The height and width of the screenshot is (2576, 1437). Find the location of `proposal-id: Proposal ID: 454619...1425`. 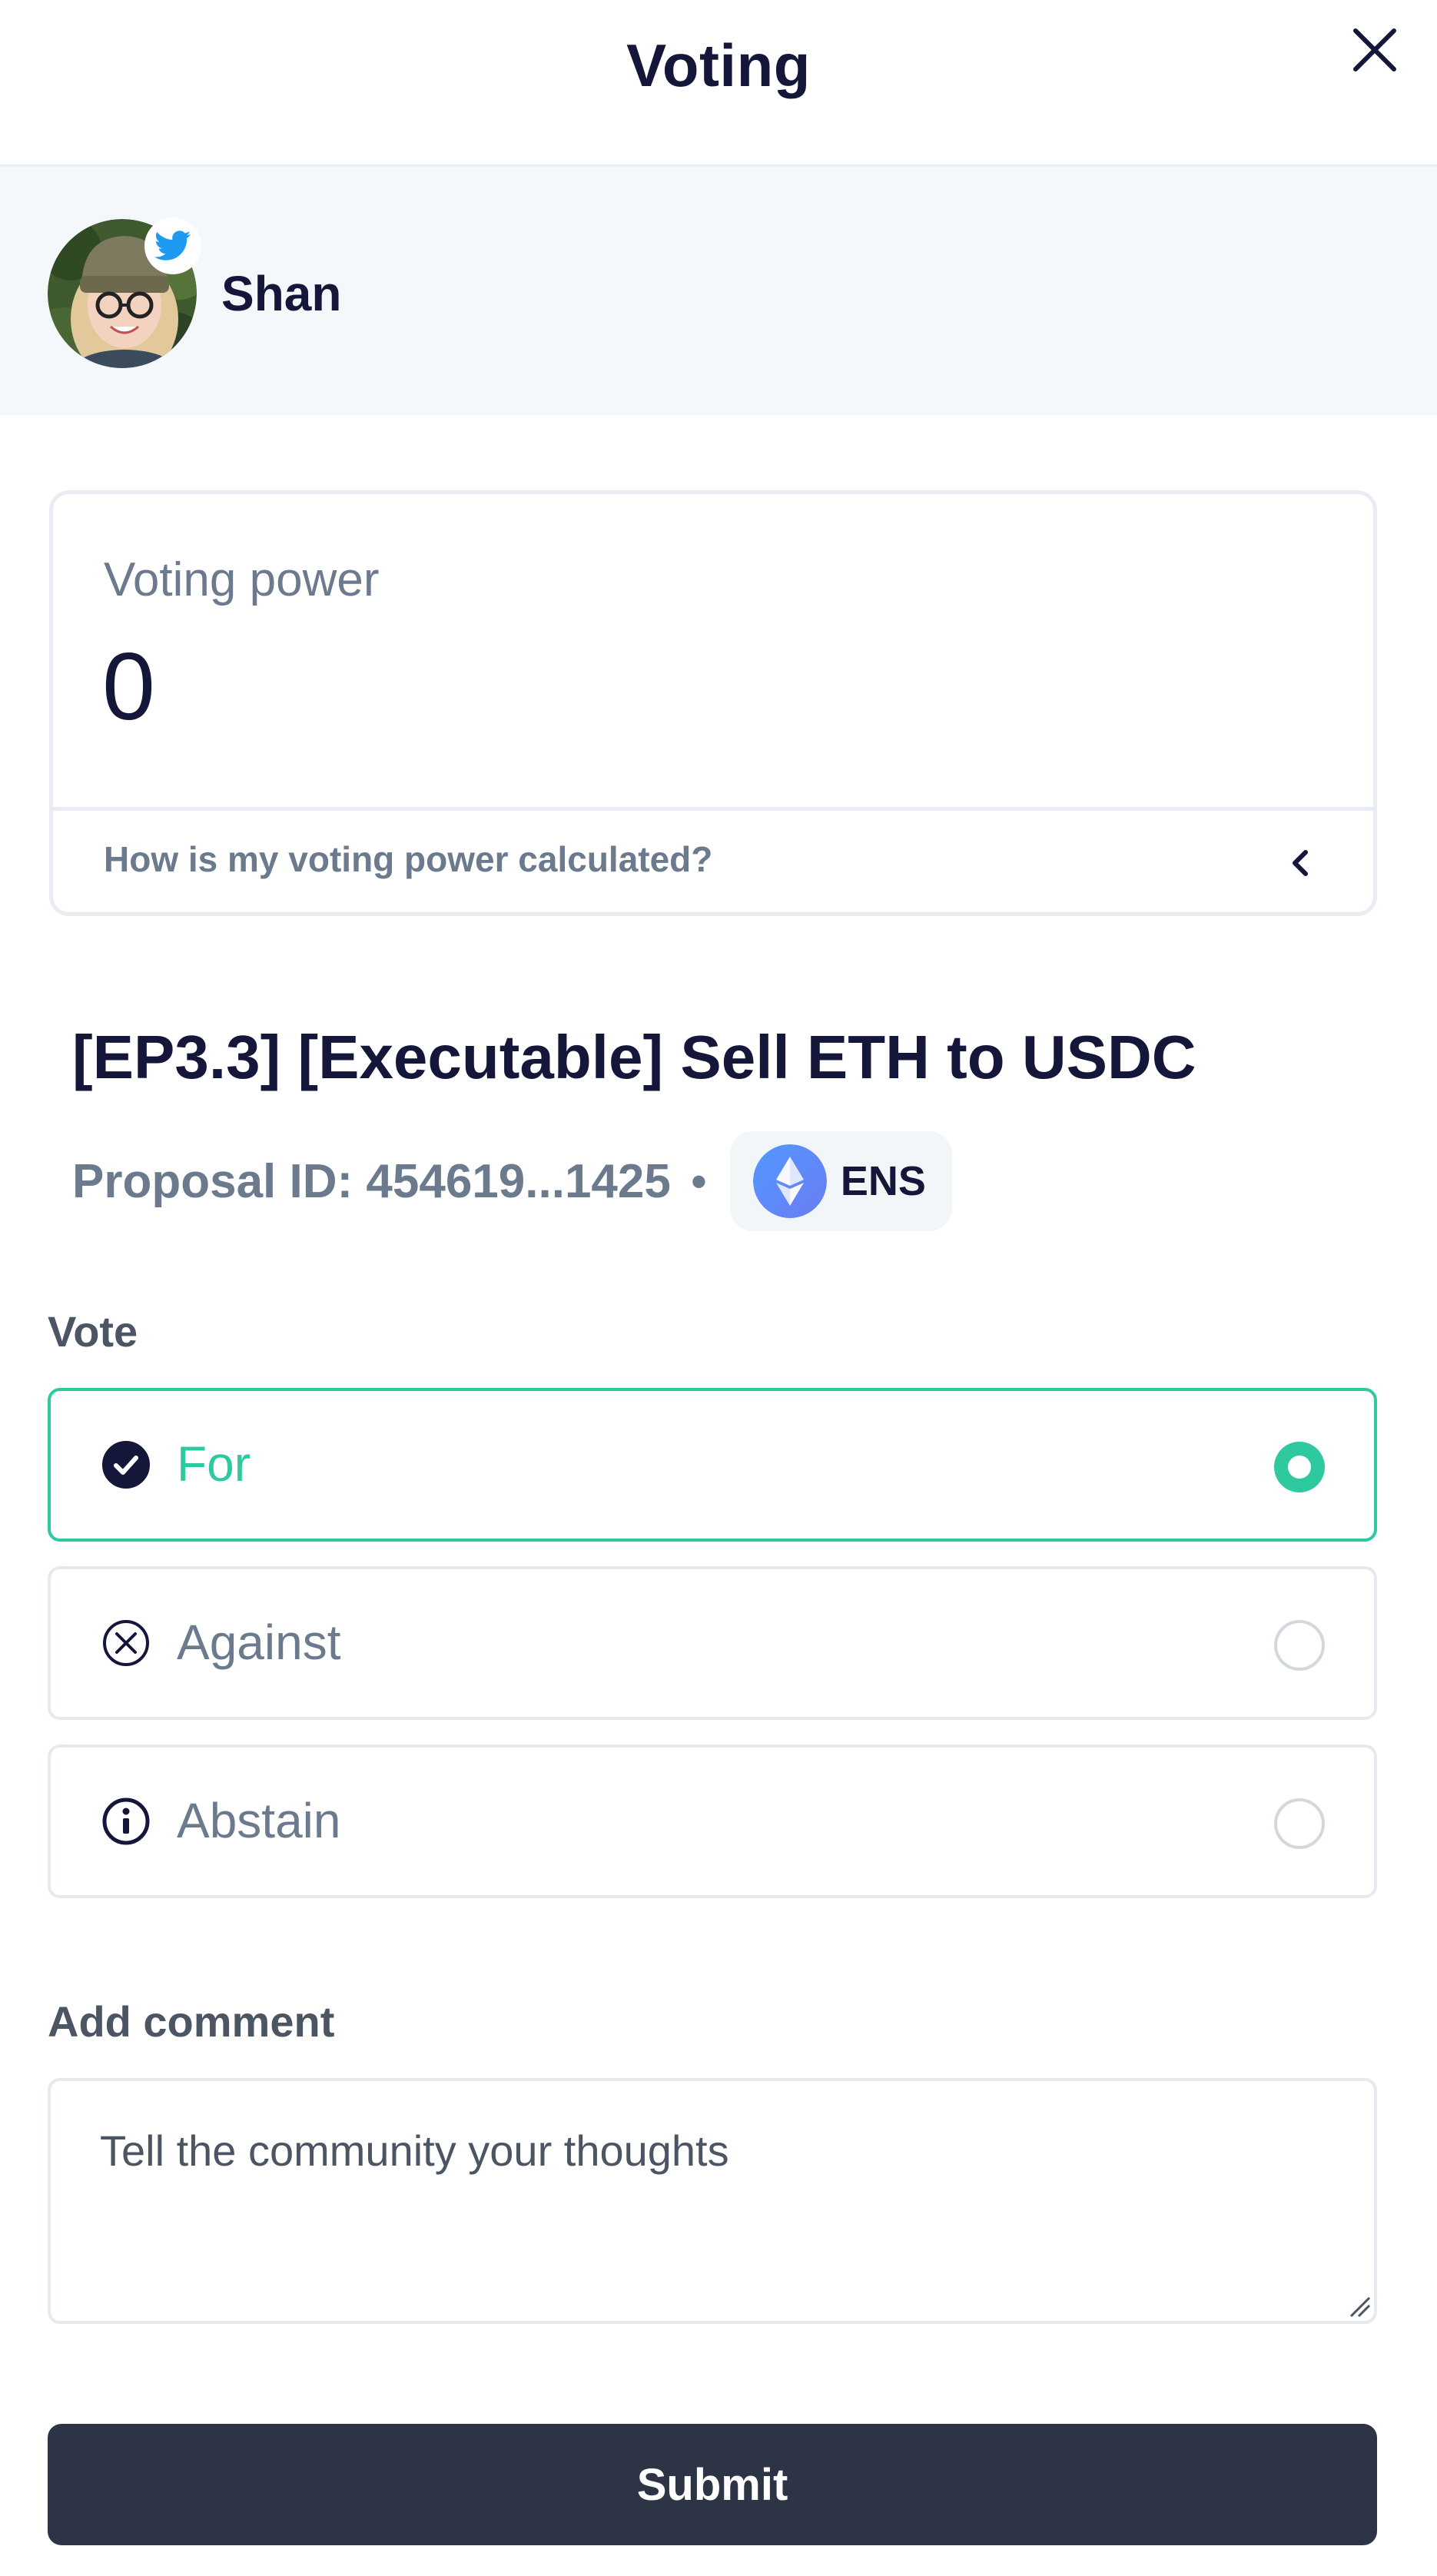

proposal-id: Proposal ID: 454619...1425 is located at coordinates (371, 1181).